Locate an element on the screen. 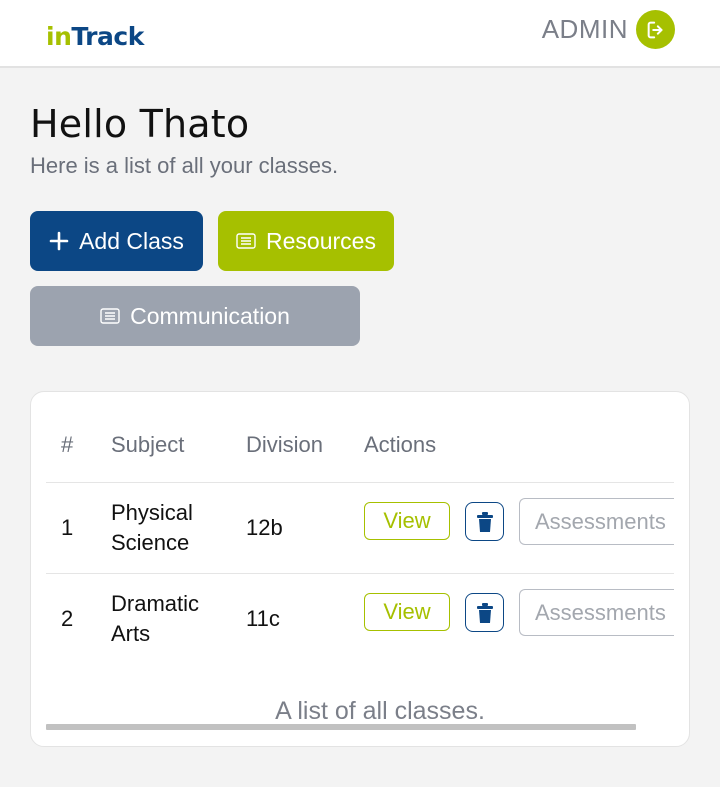 This screenshot has width=720, height=787. logo-in: in is located at coordinates (59, 36).